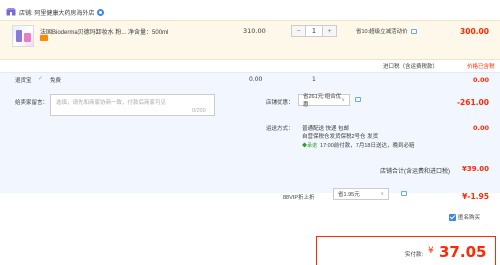 This screenshot has width=500, height=265. I want to click on product-badge-icon, so click(44, 38).